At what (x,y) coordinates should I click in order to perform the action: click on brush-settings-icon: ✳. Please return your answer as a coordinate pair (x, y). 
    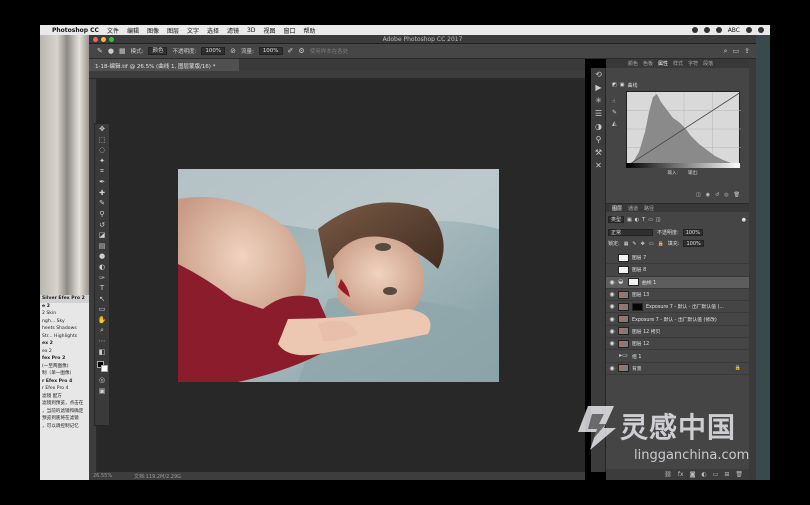
    Looking at the image, I should click on (598, 100).